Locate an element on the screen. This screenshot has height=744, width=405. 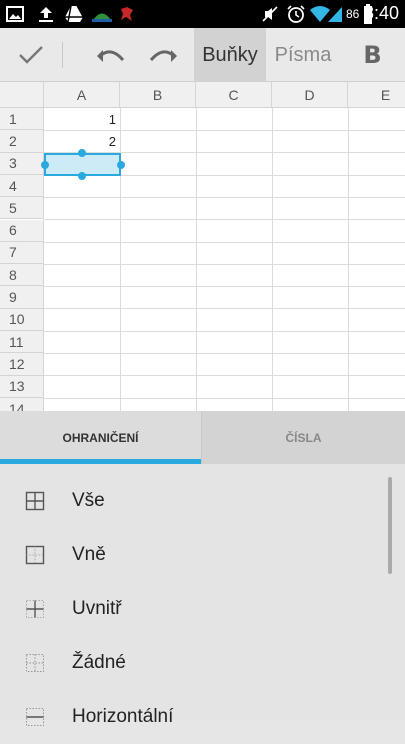
cell-a1: 1 is located at coordinates (82, 120).